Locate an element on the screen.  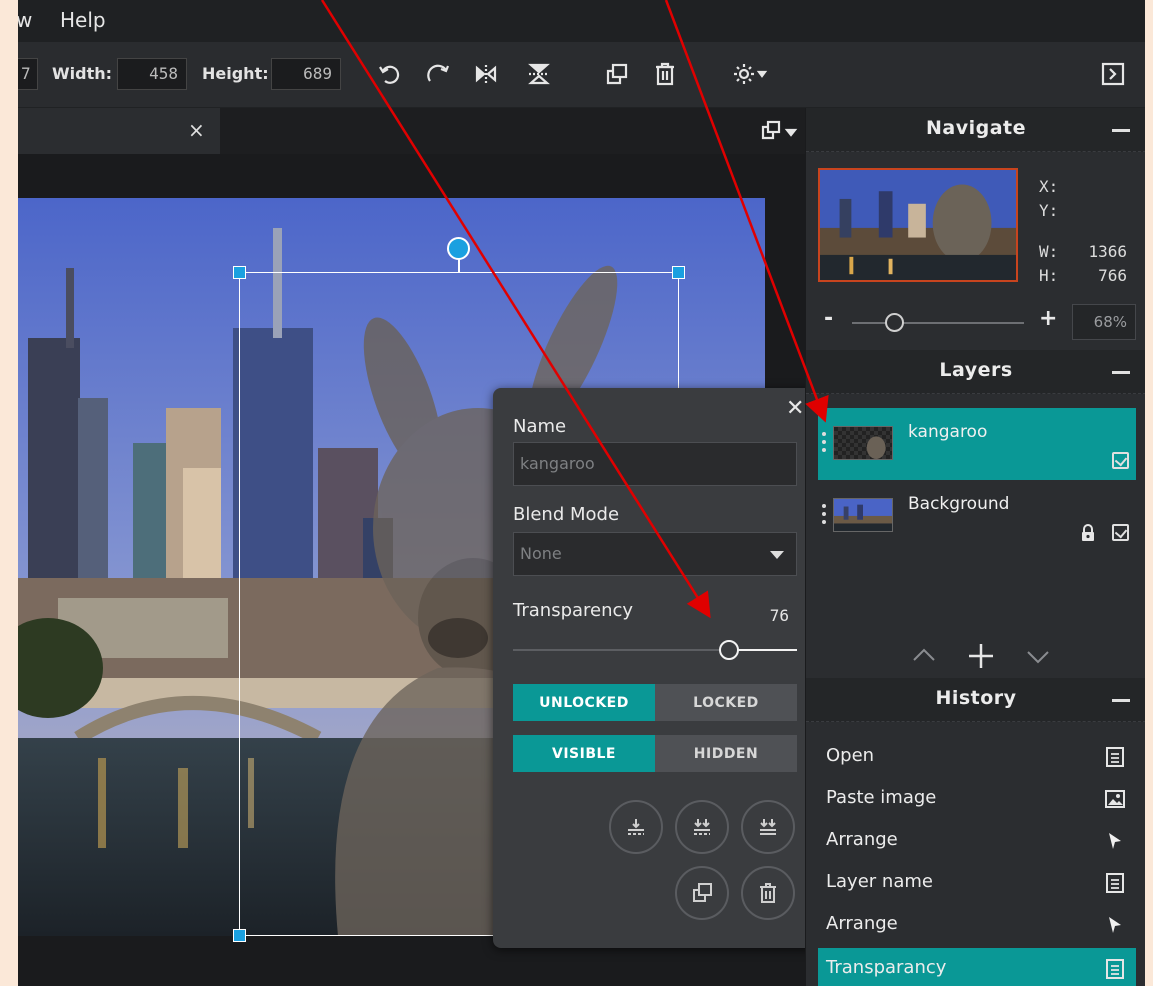
layer-actions is located at coordinates (981, 656).